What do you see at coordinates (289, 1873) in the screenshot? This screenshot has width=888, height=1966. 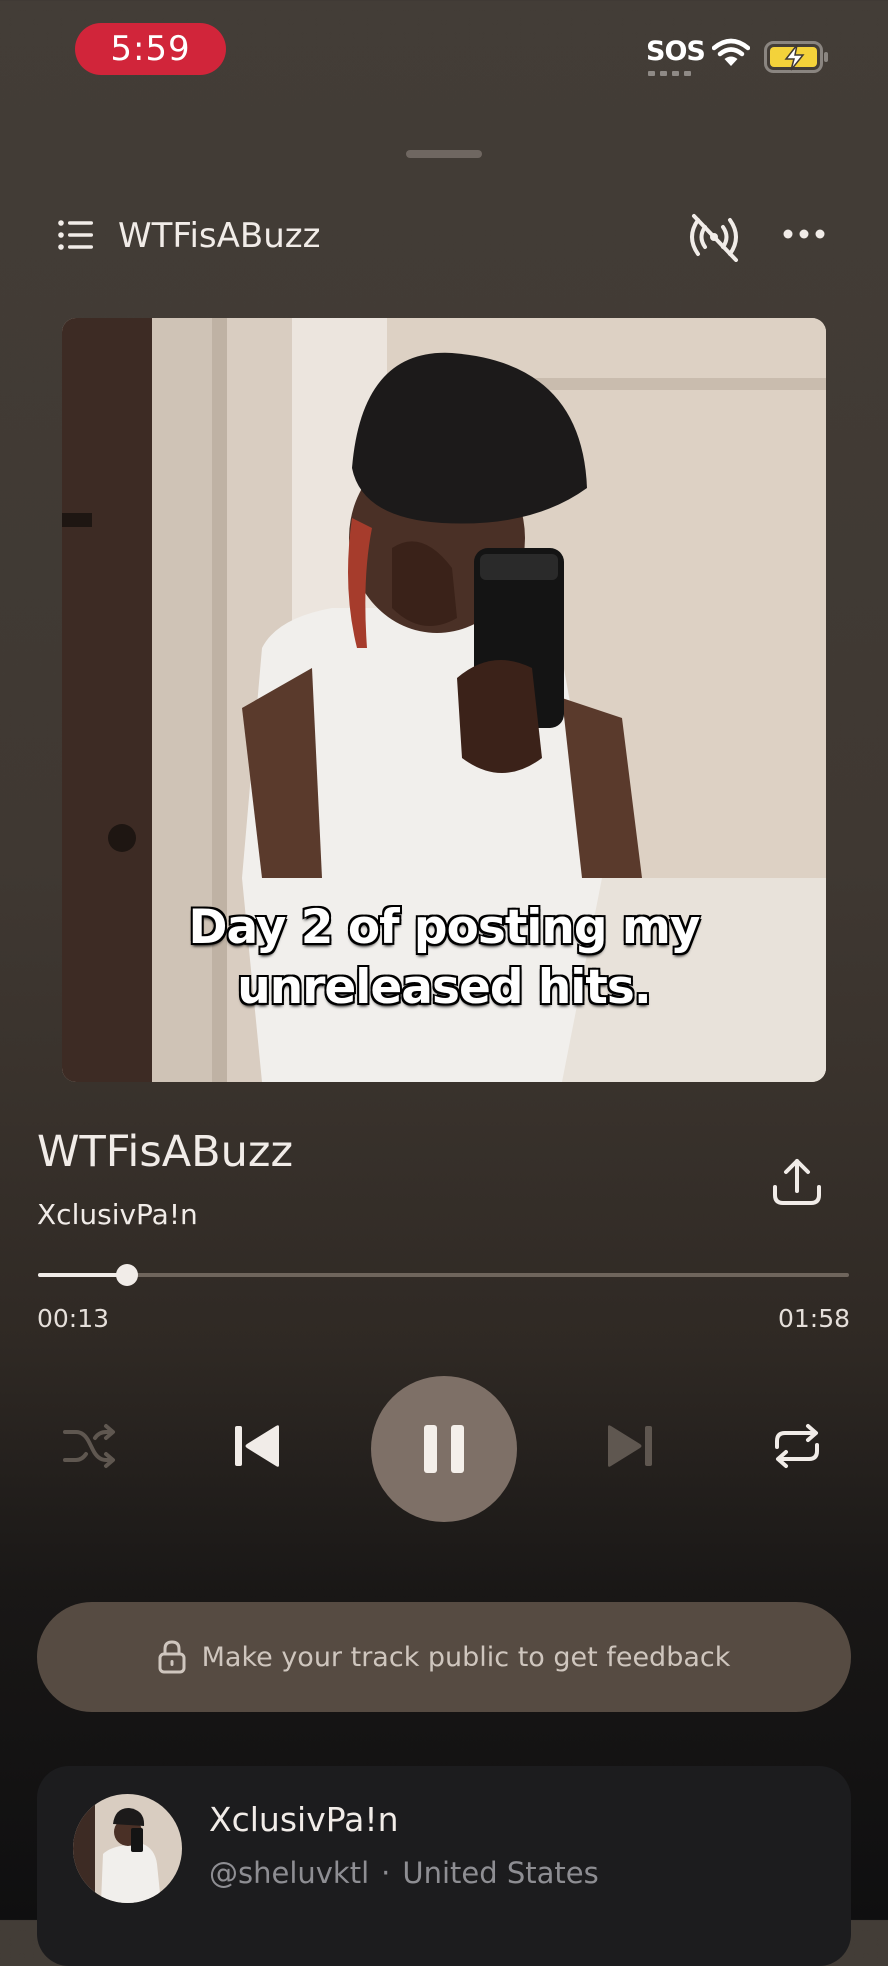 I see `artist-handle: @sheluvktl` at bounding box center [289, 1873].